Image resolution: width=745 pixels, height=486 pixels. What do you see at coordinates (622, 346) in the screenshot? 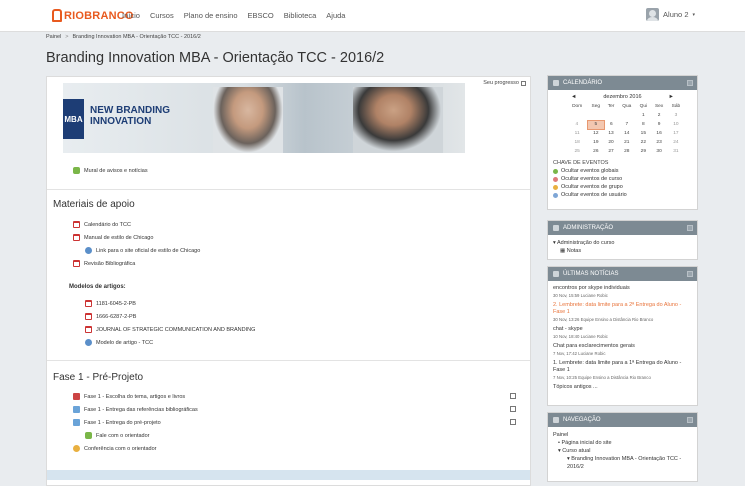
I see `news-title: Chat para esclarecimentos gerais` at bounding box center [622, 346].